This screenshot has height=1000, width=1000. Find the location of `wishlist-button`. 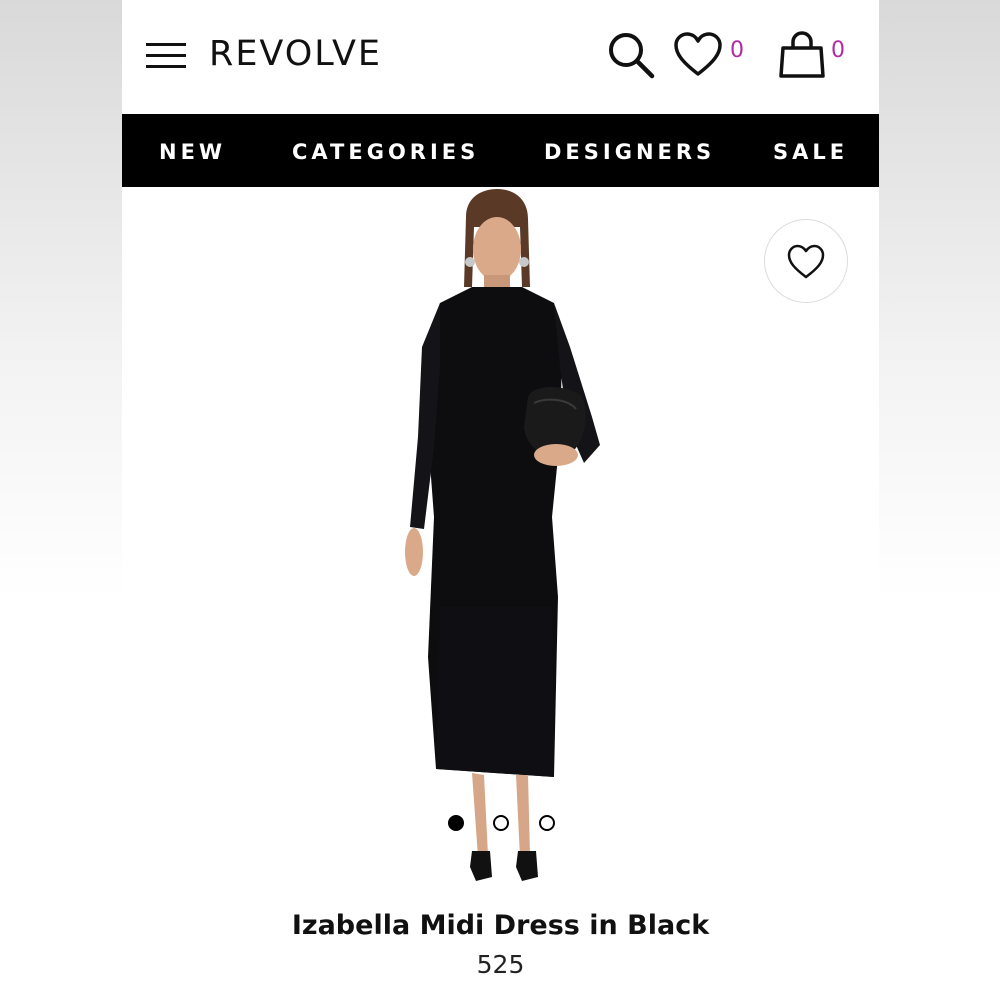

wishlist-button is located at coordinates (698, 55).